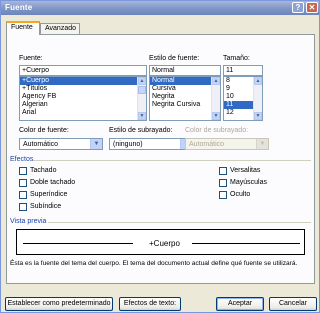 This screenshot has width=320, height=313. What do you see at coordinates (150, 304) in the screenshot?
I see `text-effects-button: Efectos de texto:` at bounding box center [150, 304].